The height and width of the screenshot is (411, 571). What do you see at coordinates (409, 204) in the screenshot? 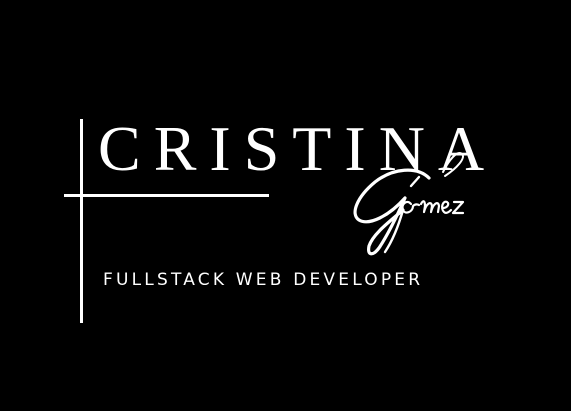
I see `last-name-signature` at bounding box center [409, 204].